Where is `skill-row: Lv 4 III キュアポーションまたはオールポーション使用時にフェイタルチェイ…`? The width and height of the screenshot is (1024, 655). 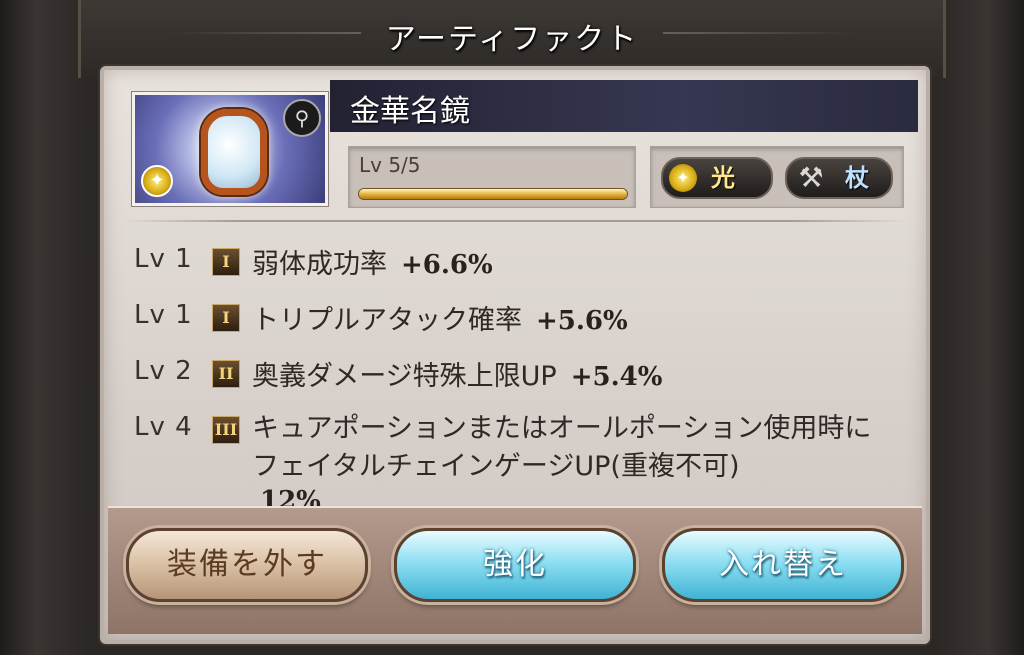
skill-row: Lv 4 III キュアポーションまたはオールポーション使用時にフェイタルチェイ… is located at coordinates (520, 461).